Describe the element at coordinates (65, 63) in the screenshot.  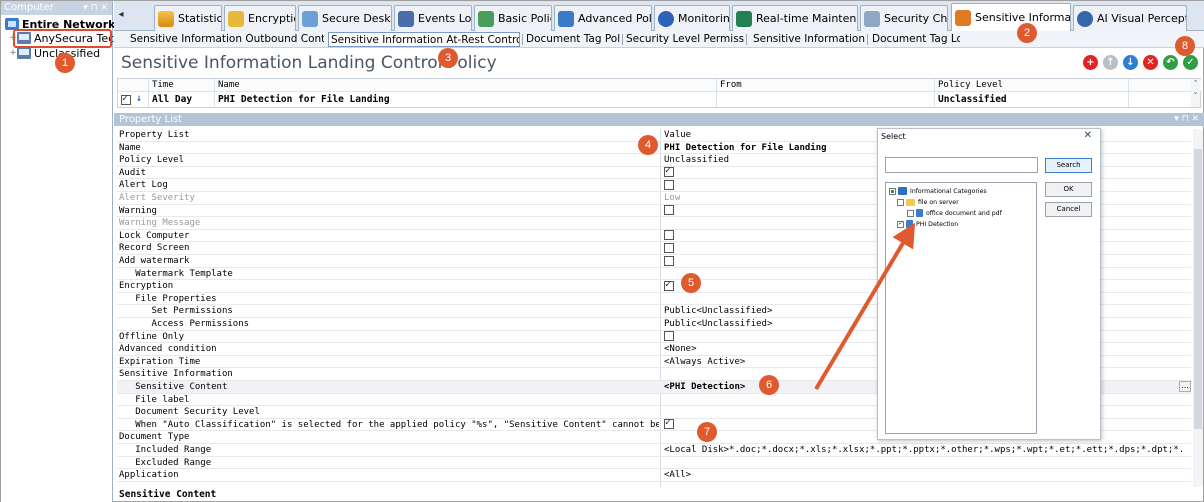
I see `step-marker-1: 1` at that location.